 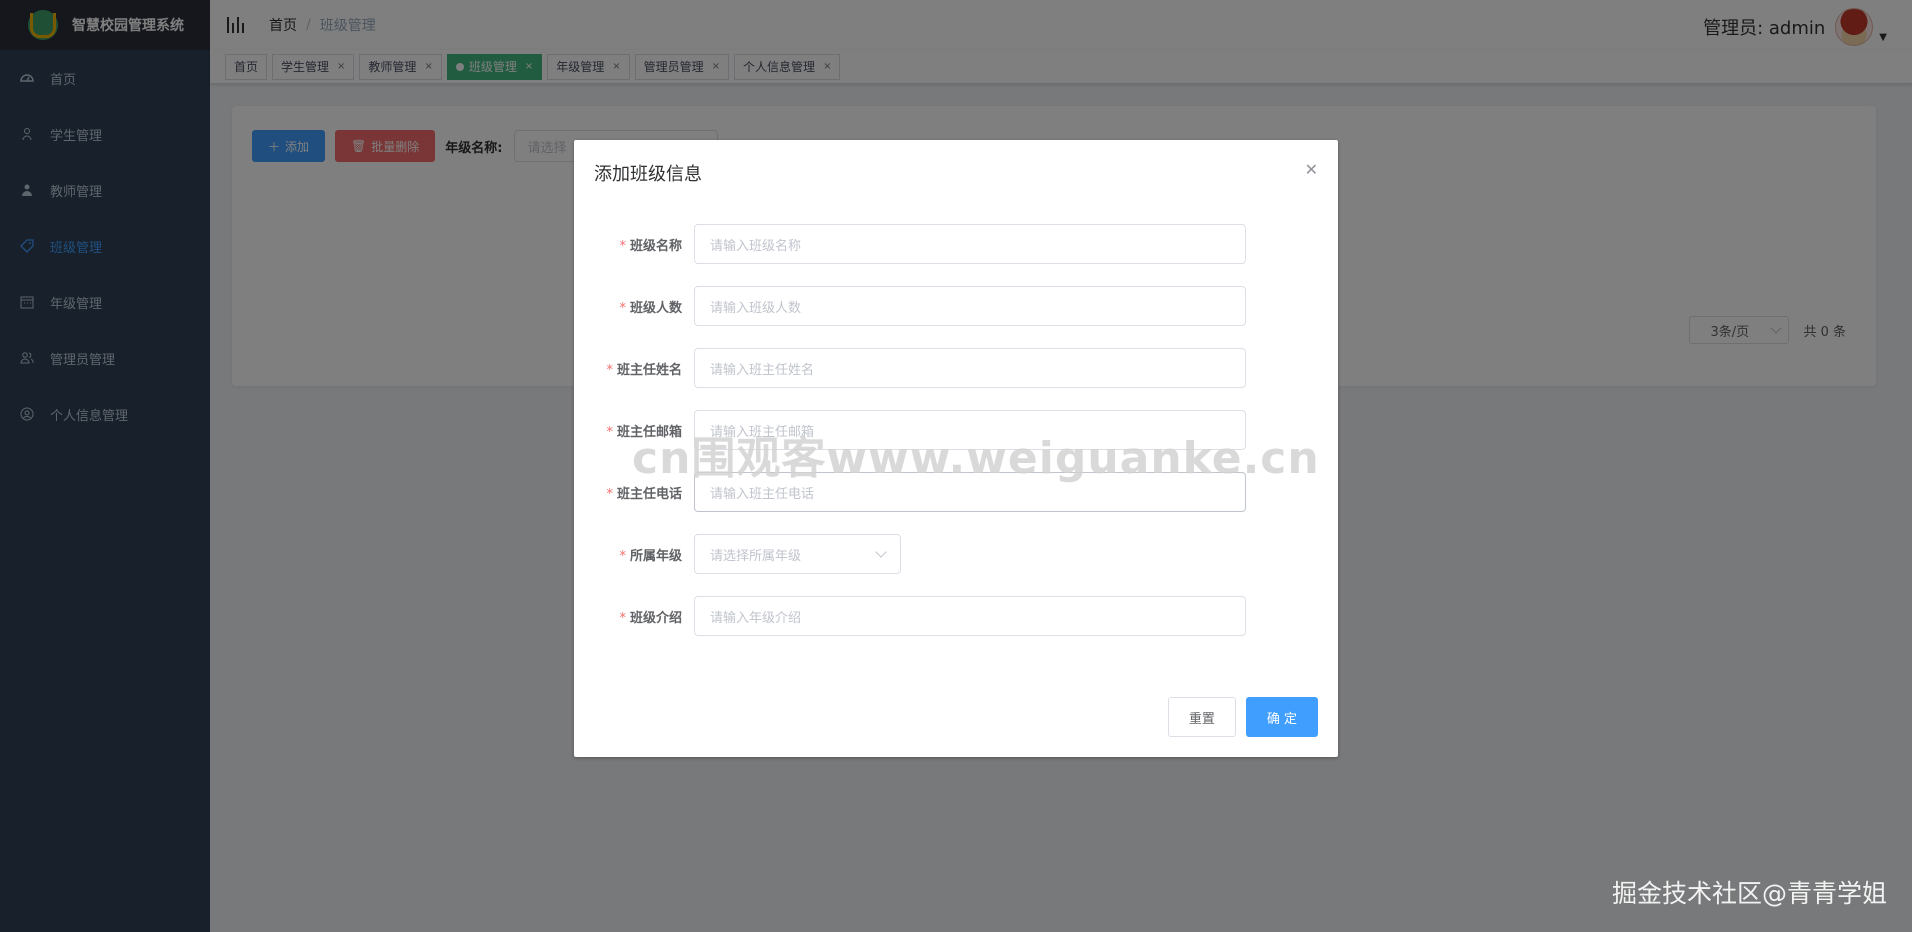 I want to click on class-size-input: 请输入班级人数, so click(x=970, y=306).